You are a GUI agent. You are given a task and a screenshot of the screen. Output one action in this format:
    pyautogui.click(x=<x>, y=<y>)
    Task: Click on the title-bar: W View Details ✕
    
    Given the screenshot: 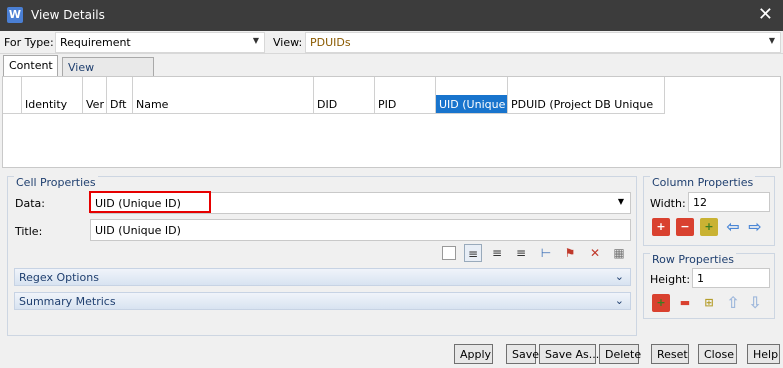 What is the action you would take?
    pyautogui.click(x=391, y=15)
    